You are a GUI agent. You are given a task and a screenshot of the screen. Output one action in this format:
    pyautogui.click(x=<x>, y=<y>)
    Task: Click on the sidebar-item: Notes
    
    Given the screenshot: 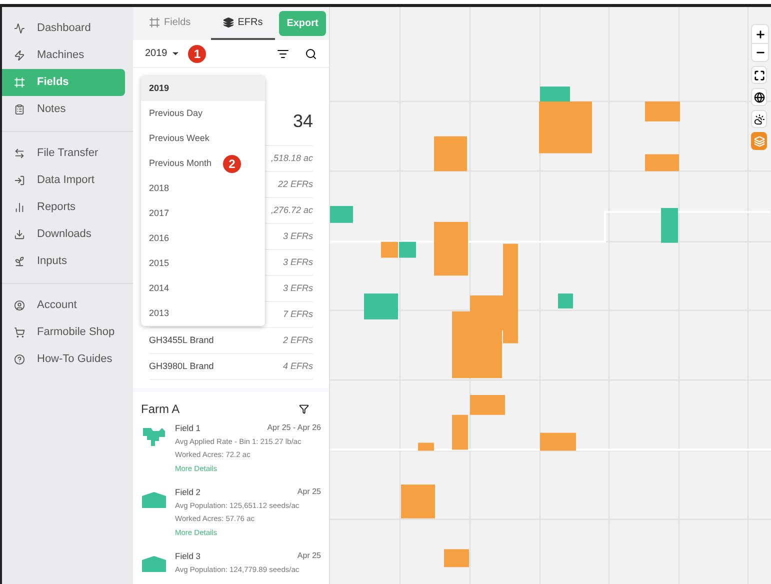 What is the action you would take?
    pyautogui.click(x=63, y=109)
    